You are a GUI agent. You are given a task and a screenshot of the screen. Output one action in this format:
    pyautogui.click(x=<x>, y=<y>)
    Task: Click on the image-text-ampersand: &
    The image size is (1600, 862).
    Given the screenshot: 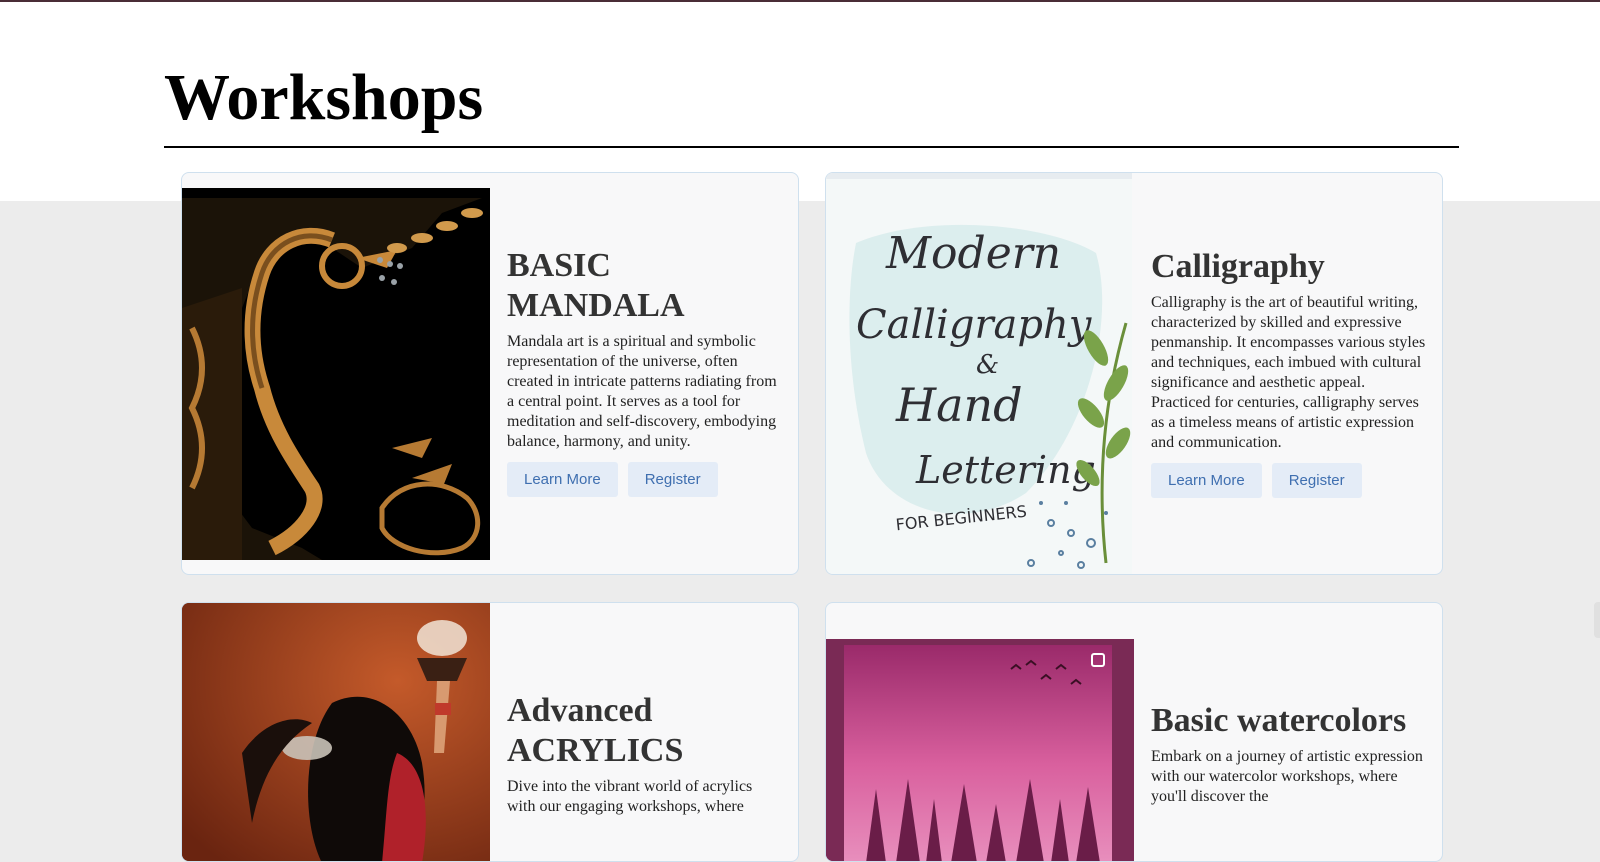 What is the action you would take?
    pyautogui.click(x=987, y=365)
    